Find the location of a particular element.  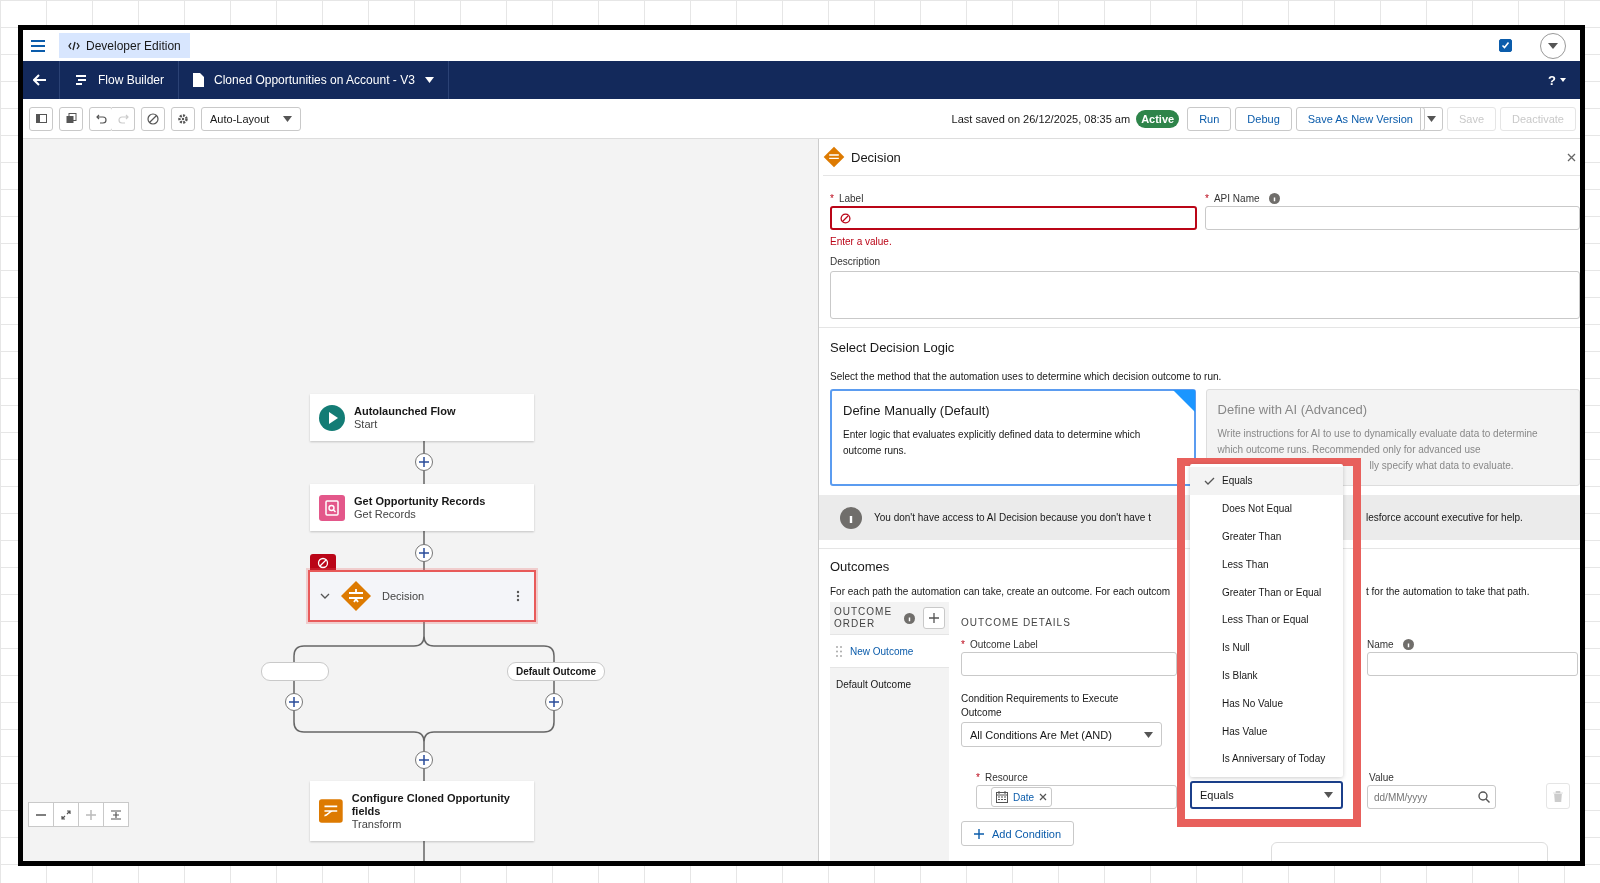

field-label: Outcome Label is located at coordinates (1003, 644).